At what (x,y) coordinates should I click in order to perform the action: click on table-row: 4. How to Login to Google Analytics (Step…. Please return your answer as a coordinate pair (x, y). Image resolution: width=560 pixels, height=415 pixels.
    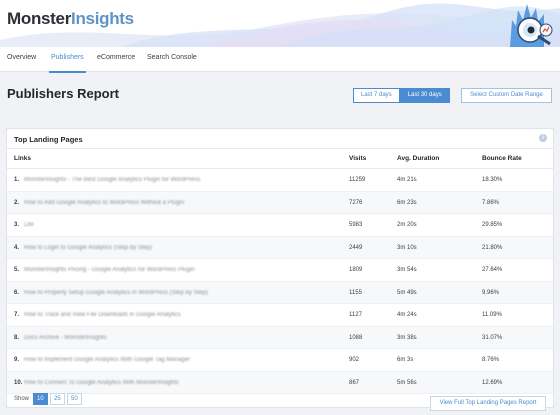
    Looking at the image, I should click on (280, 247).